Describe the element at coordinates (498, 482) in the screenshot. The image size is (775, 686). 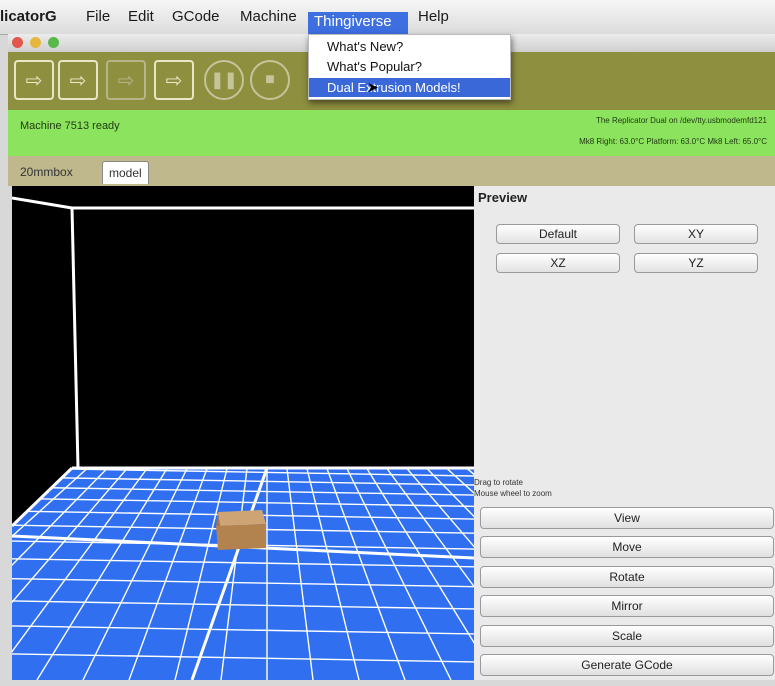
I see `hint-rotate: Drag to rotate` at that location.